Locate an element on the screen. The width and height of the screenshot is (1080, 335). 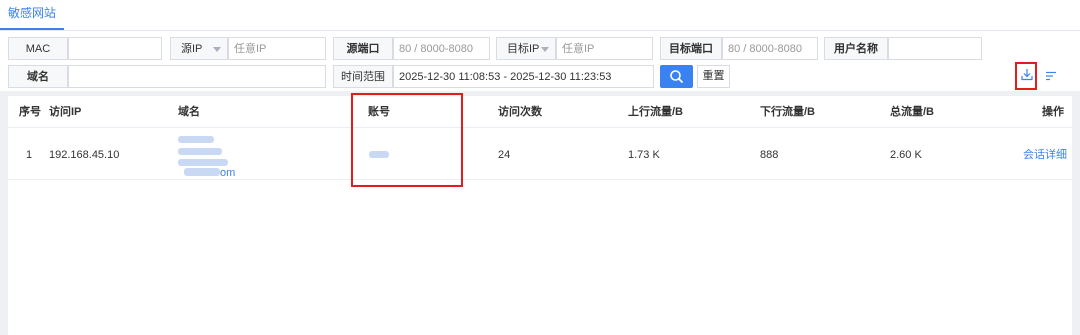
column-header-action: 操作 is located at coordinates (1053, 112).